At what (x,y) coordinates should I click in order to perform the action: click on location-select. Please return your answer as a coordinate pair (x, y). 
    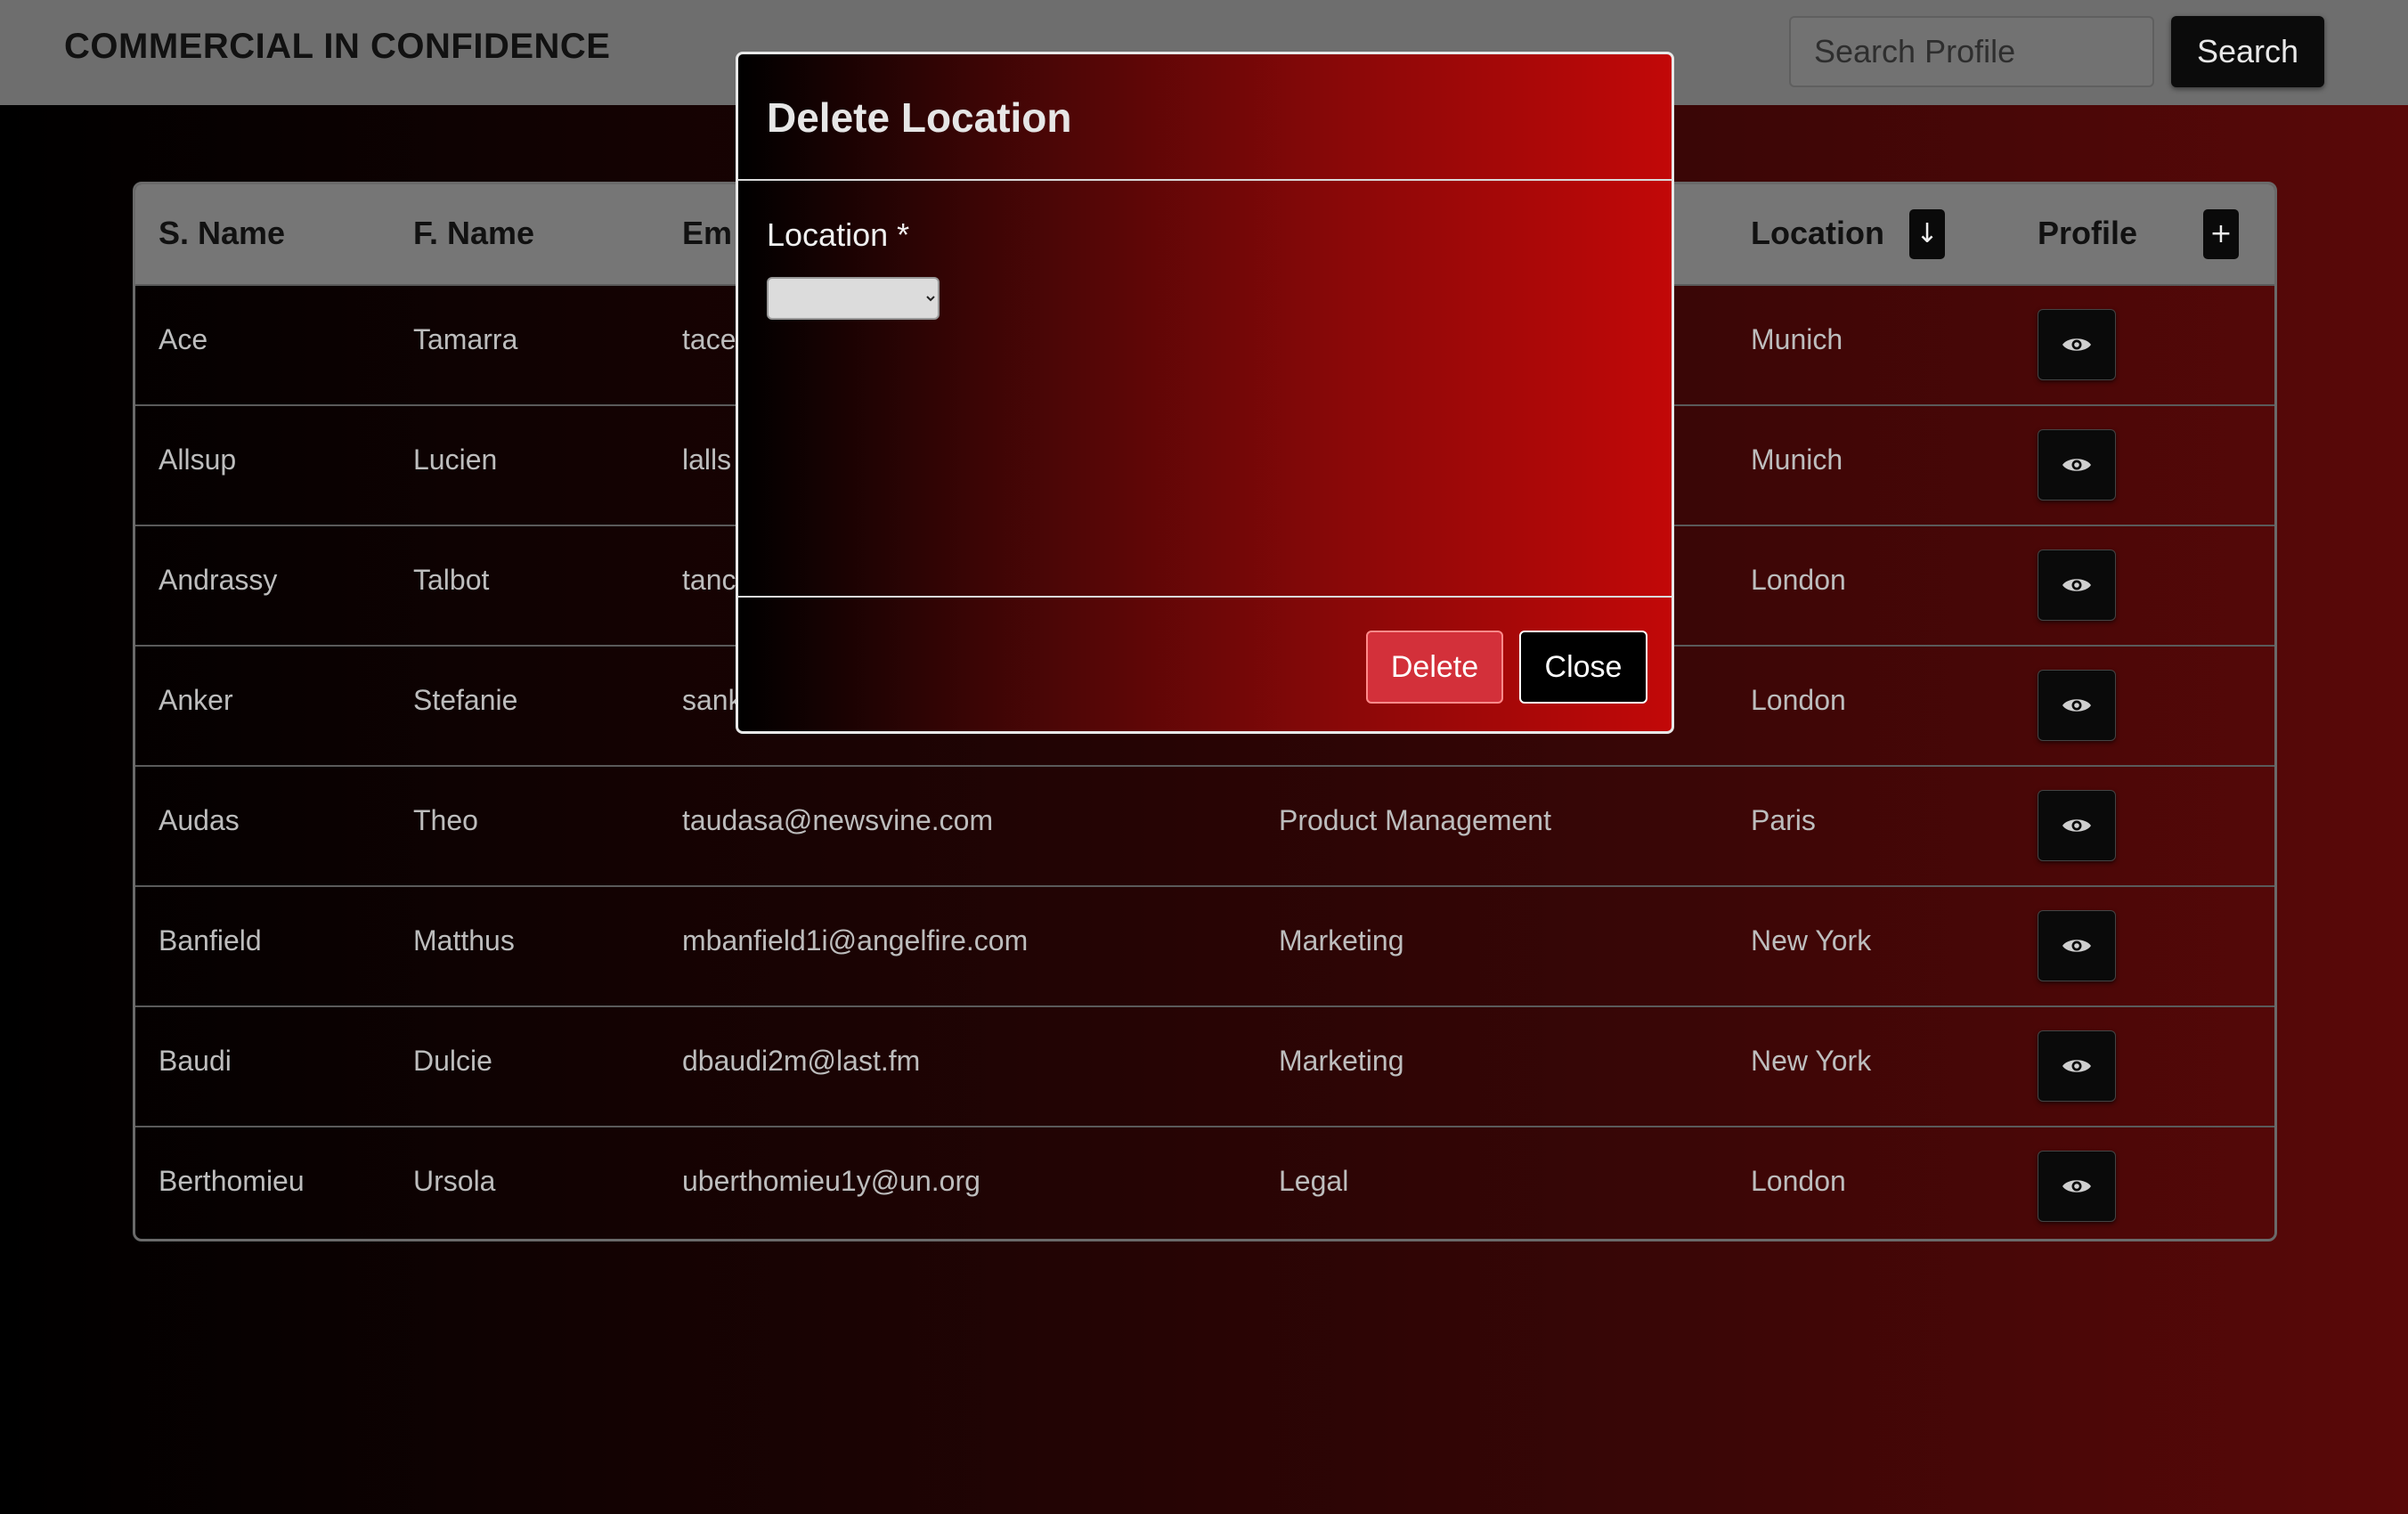
    Looking at the image, I should click on (853, 298).